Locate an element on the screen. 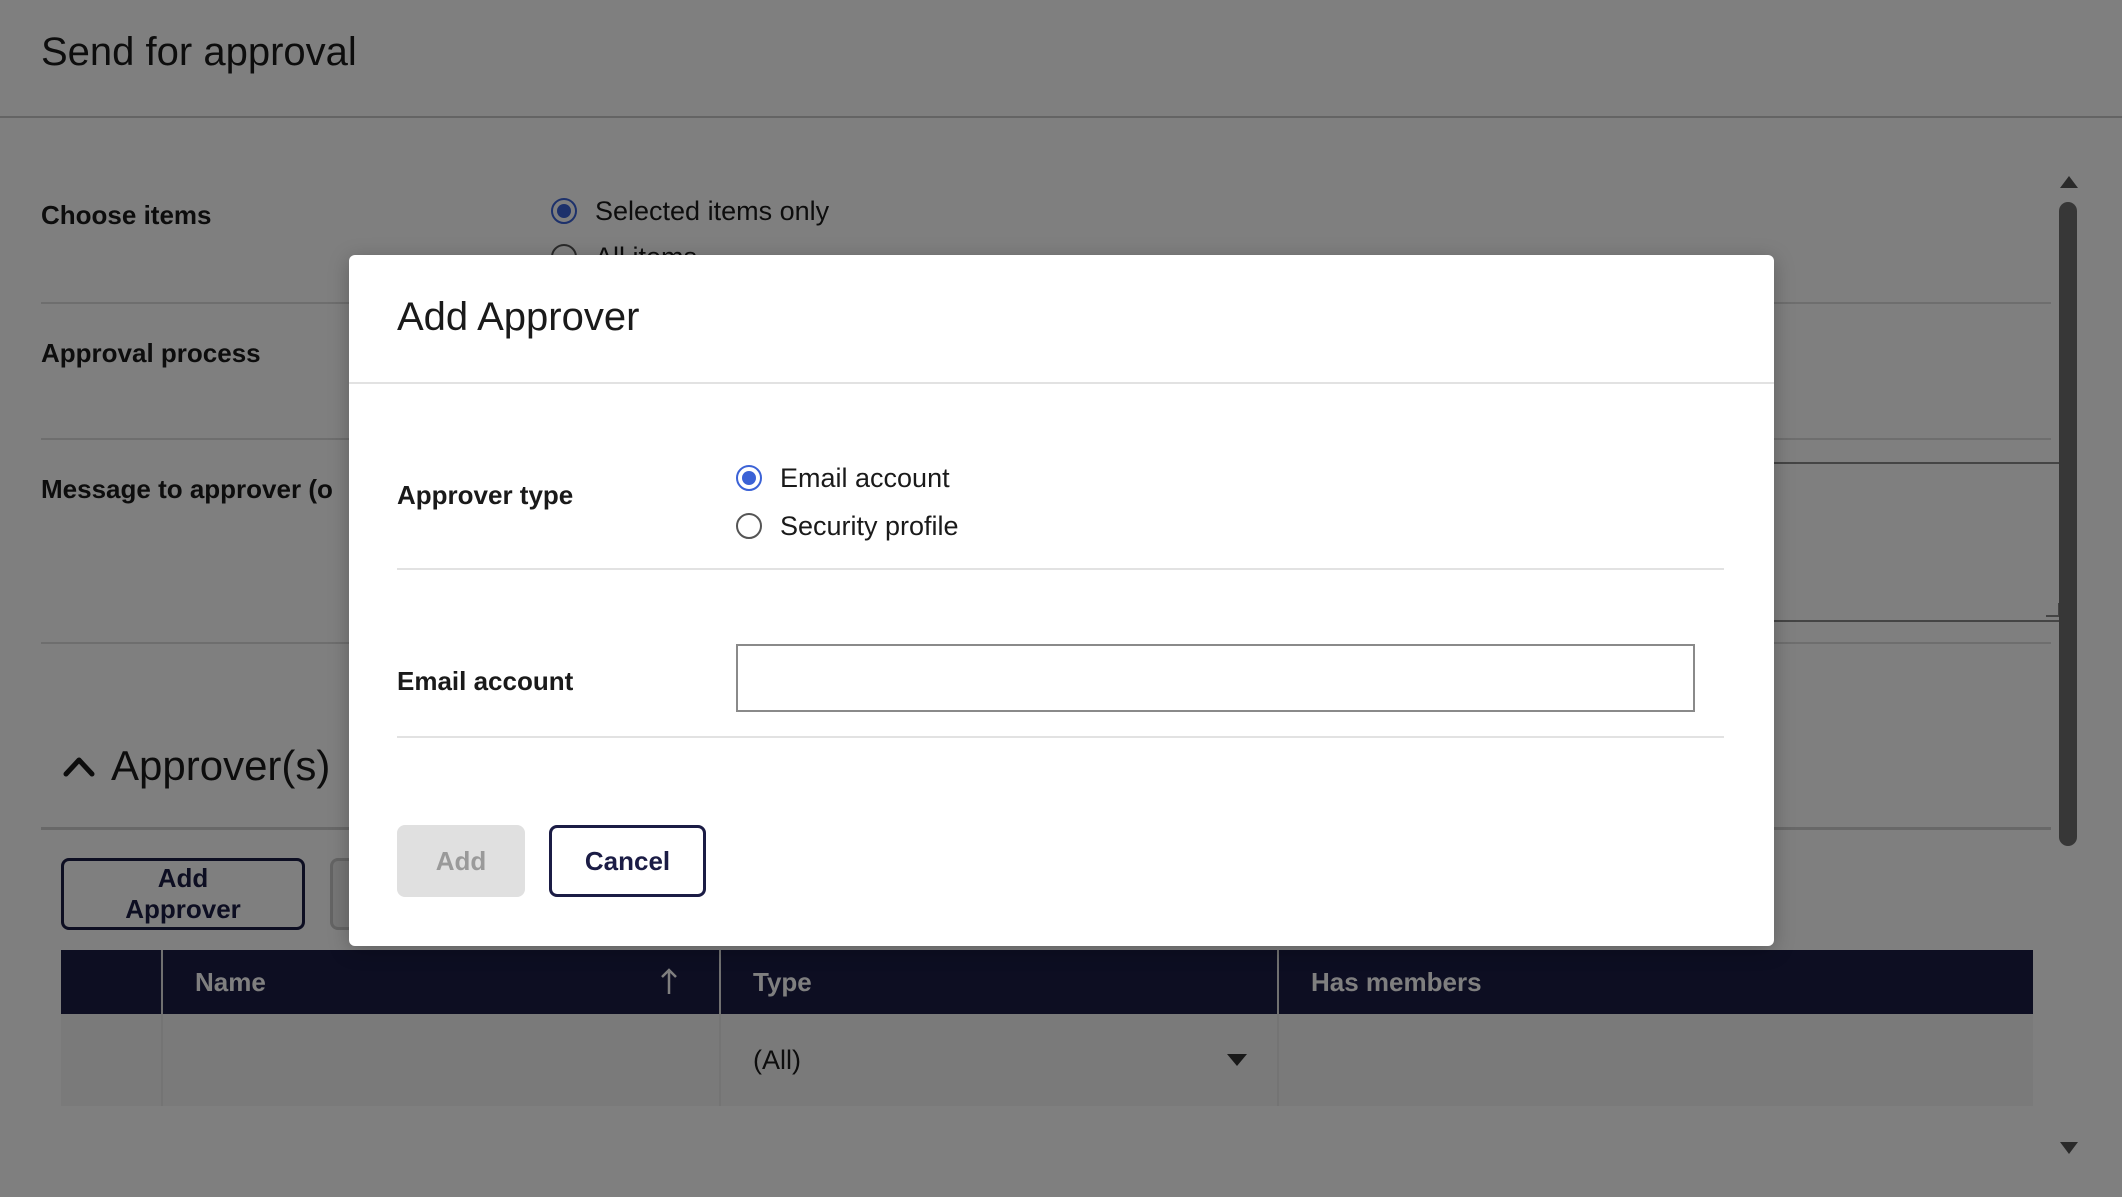  radio-email-account: Email account is located at coordinates (847, 478).